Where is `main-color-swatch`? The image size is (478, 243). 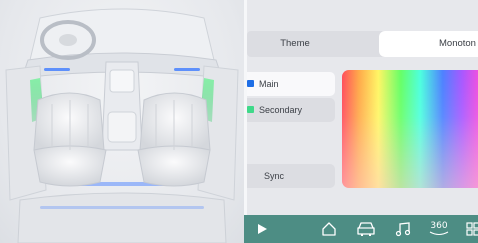 main-color-swatch is located at coordinates (250, 83).